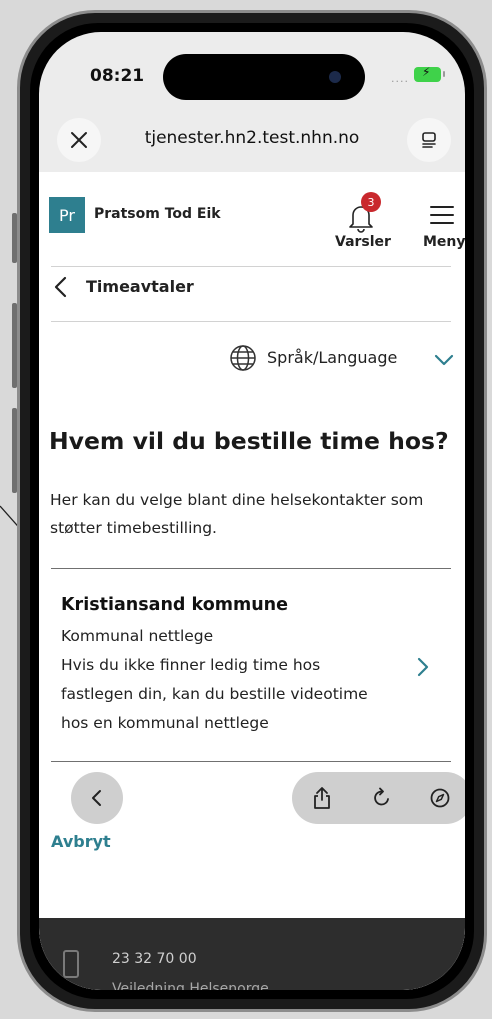 This screenshot has width=492, height=1019. I want to click on user-name: Pratsom Tod Eik, so click(157, 214).